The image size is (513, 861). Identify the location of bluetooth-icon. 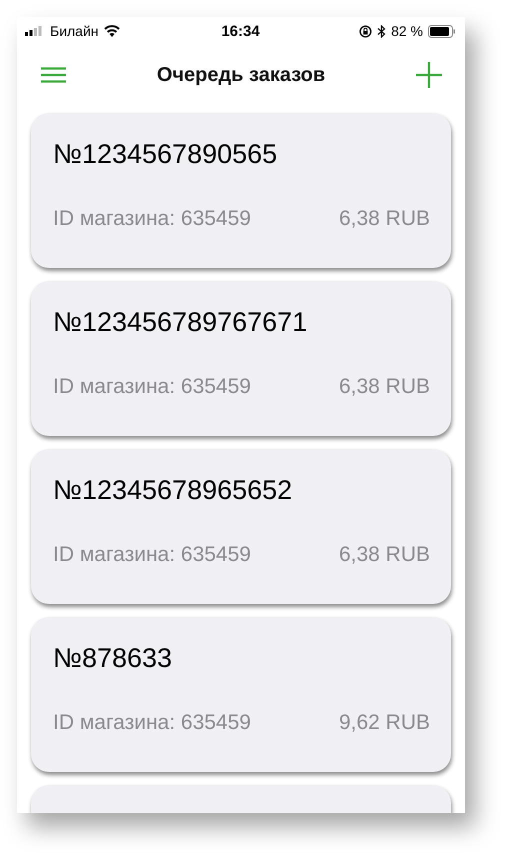
(381, 31).